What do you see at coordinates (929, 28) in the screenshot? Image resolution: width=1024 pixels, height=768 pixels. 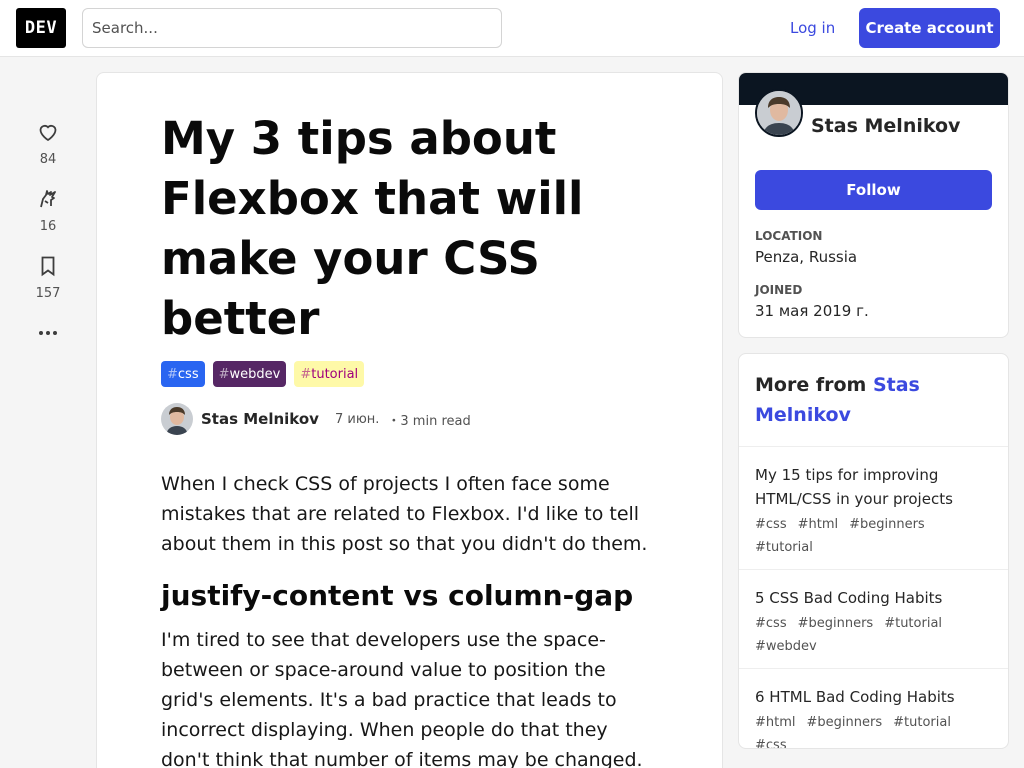 I see `create-account-button: Create account` at bounding box center [929, 28].